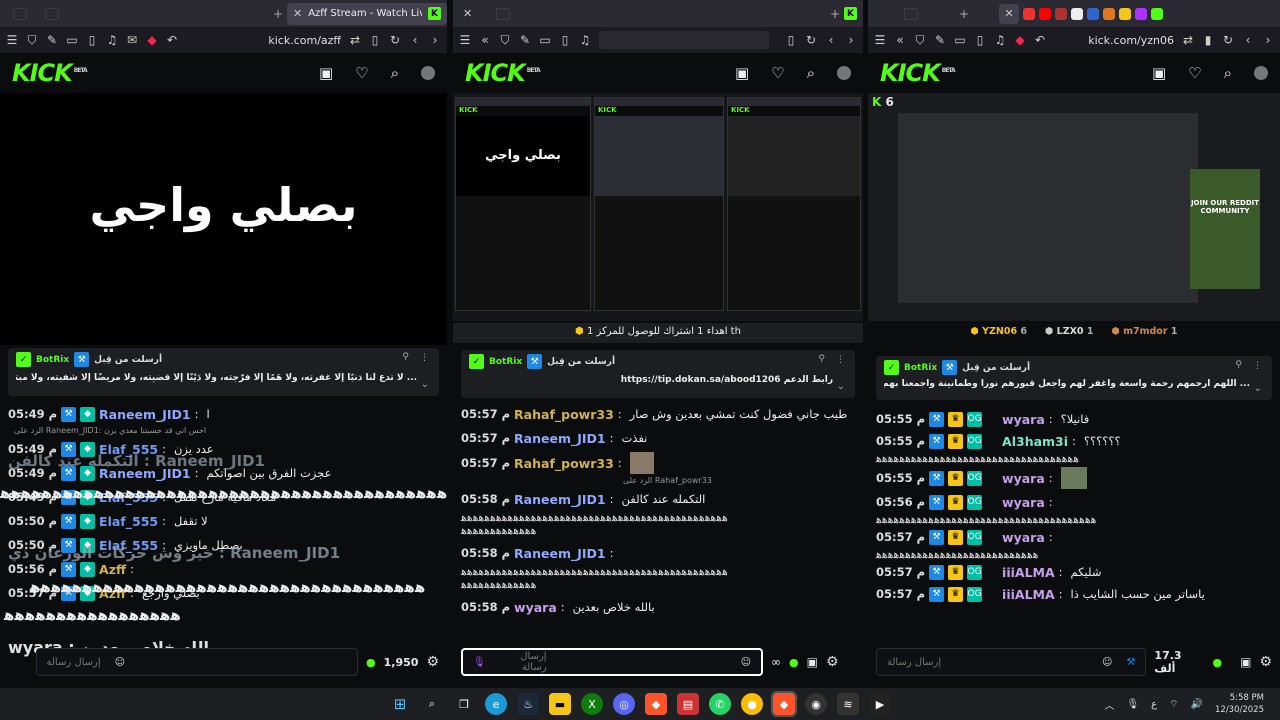 The width and height of the screenshot is (1280, 720). Describe the element at coordinates (197, 662) in the screenshot. I see `chat-input: ☺ إرسال رسالة` at that location.